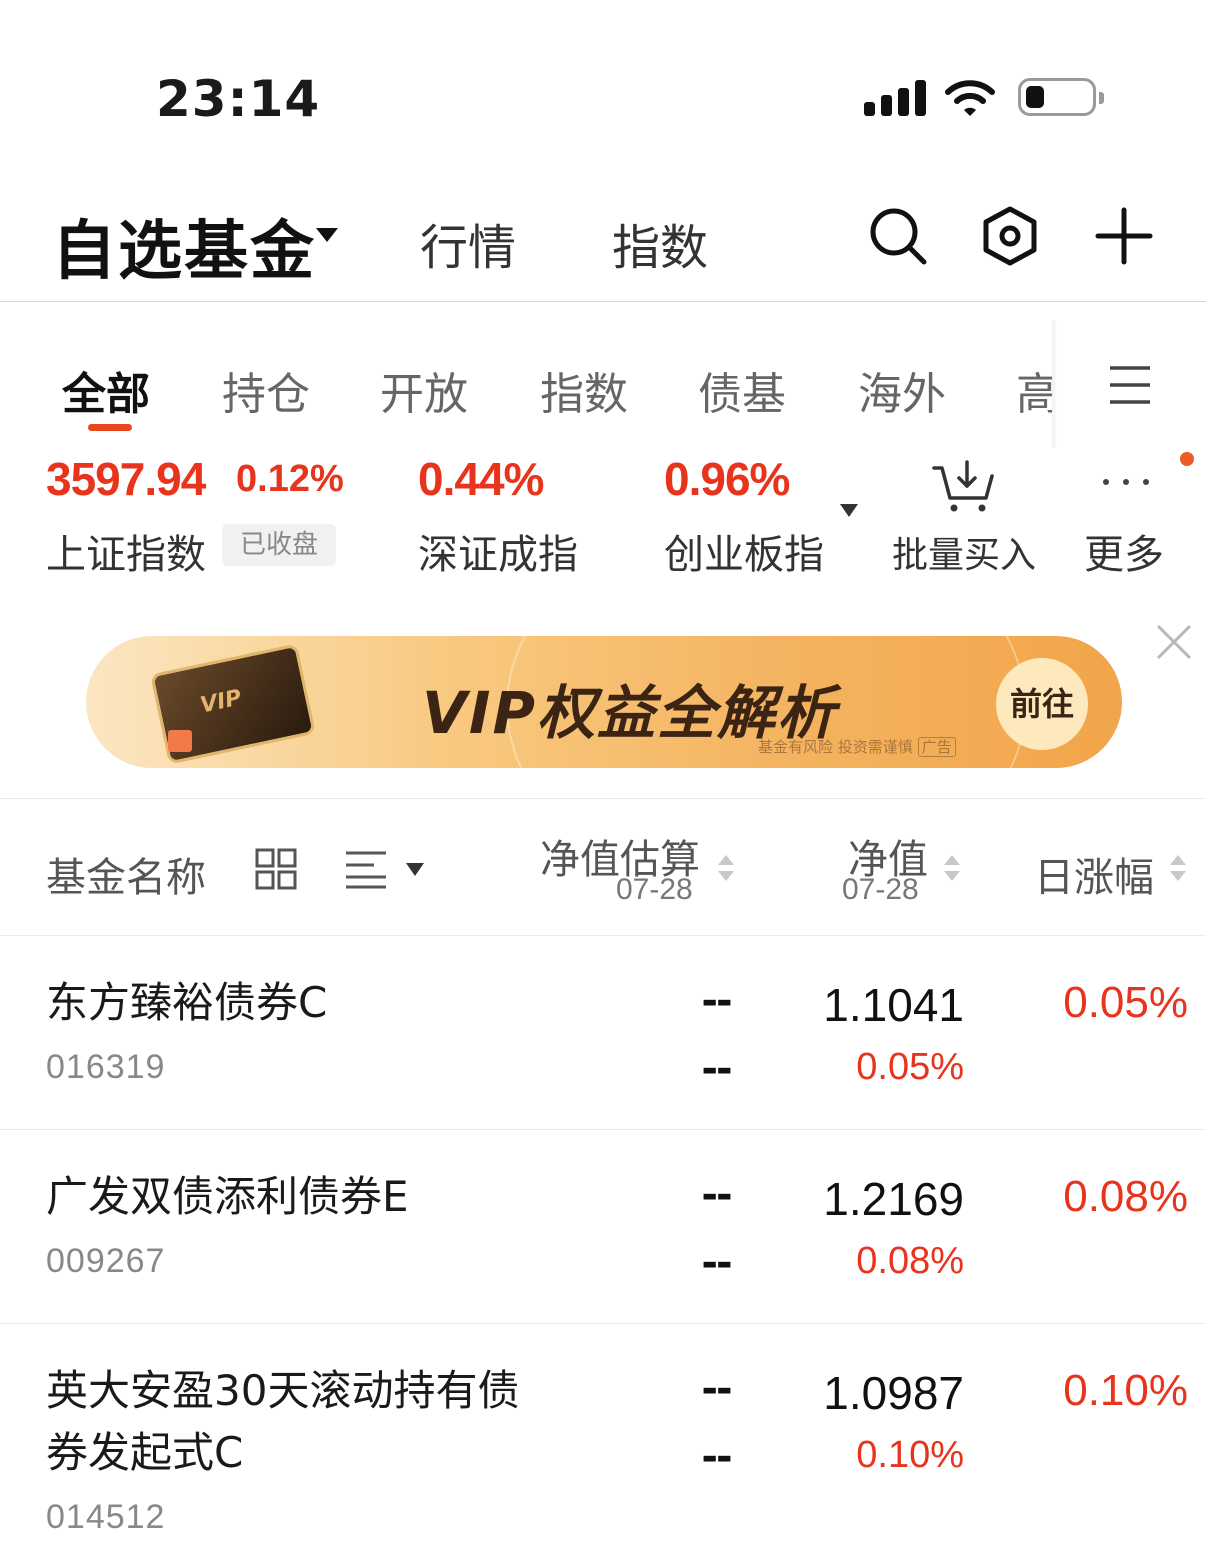 This screenshot has height=1561, width=1206. I want to click on status-time: 23:14, so click(238, 99).